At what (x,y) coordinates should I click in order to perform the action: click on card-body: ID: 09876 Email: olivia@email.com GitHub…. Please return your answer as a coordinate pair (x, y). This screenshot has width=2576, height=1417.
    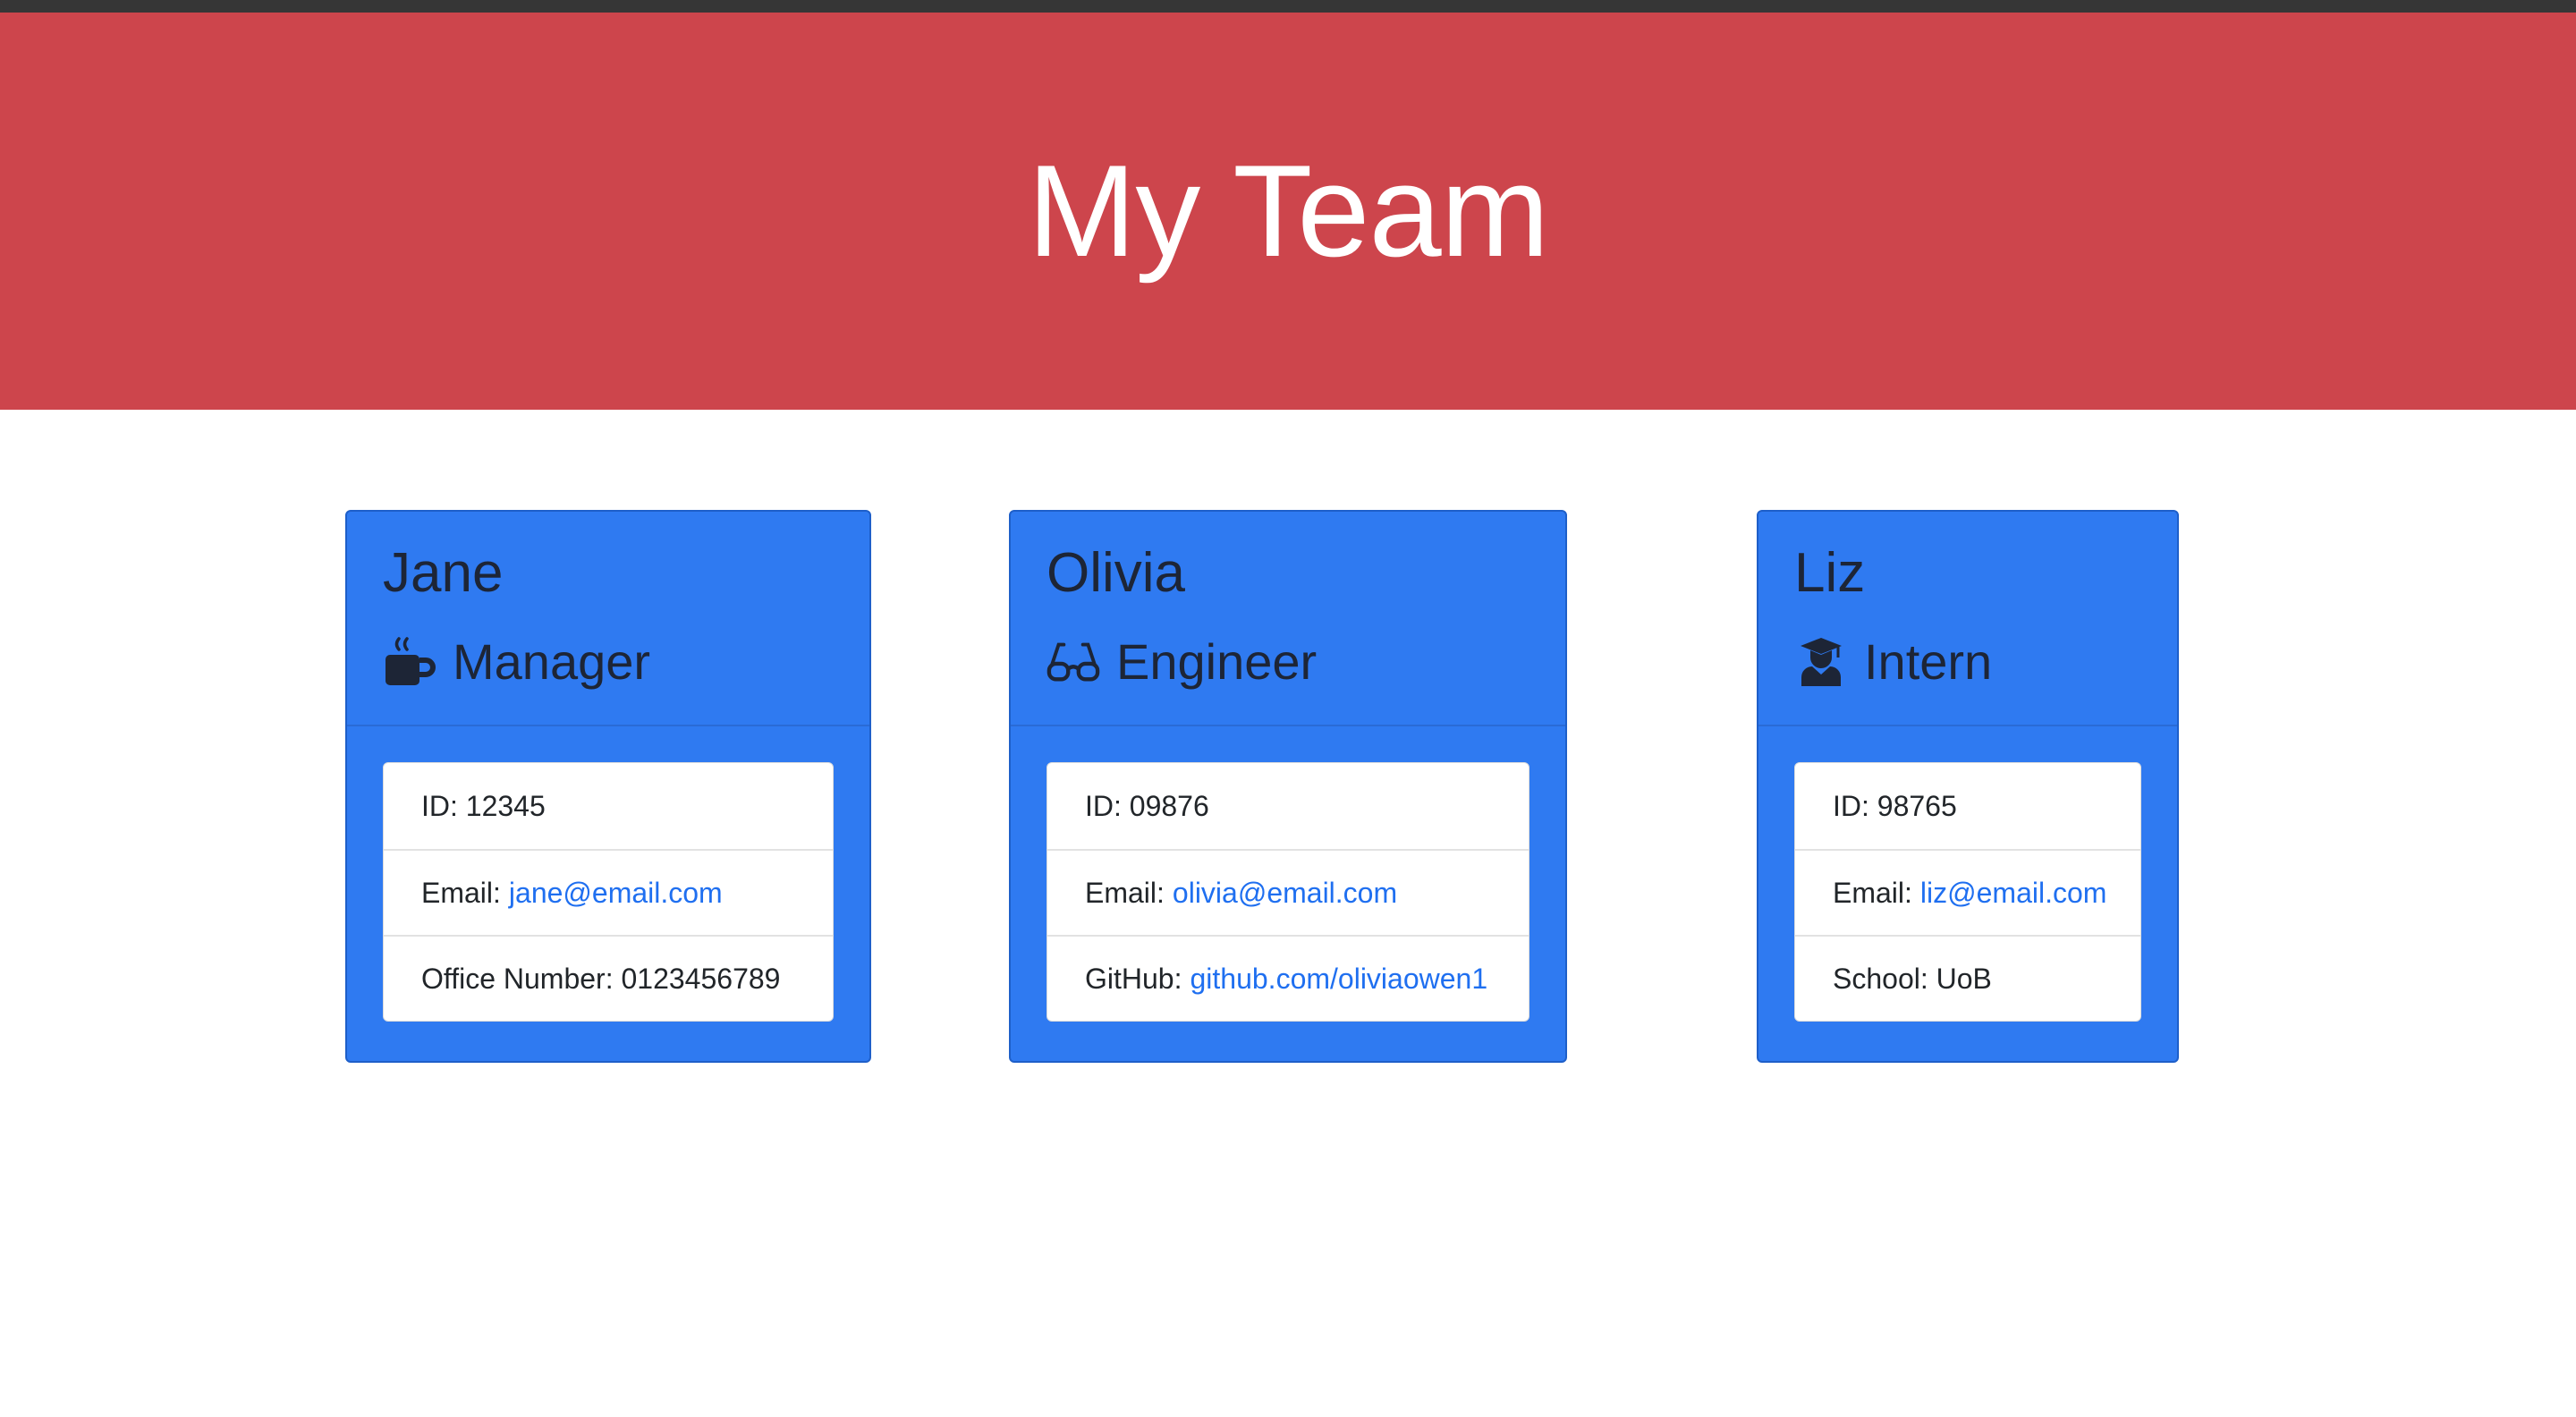
    Looking at the image, I should click on (1288, 891).